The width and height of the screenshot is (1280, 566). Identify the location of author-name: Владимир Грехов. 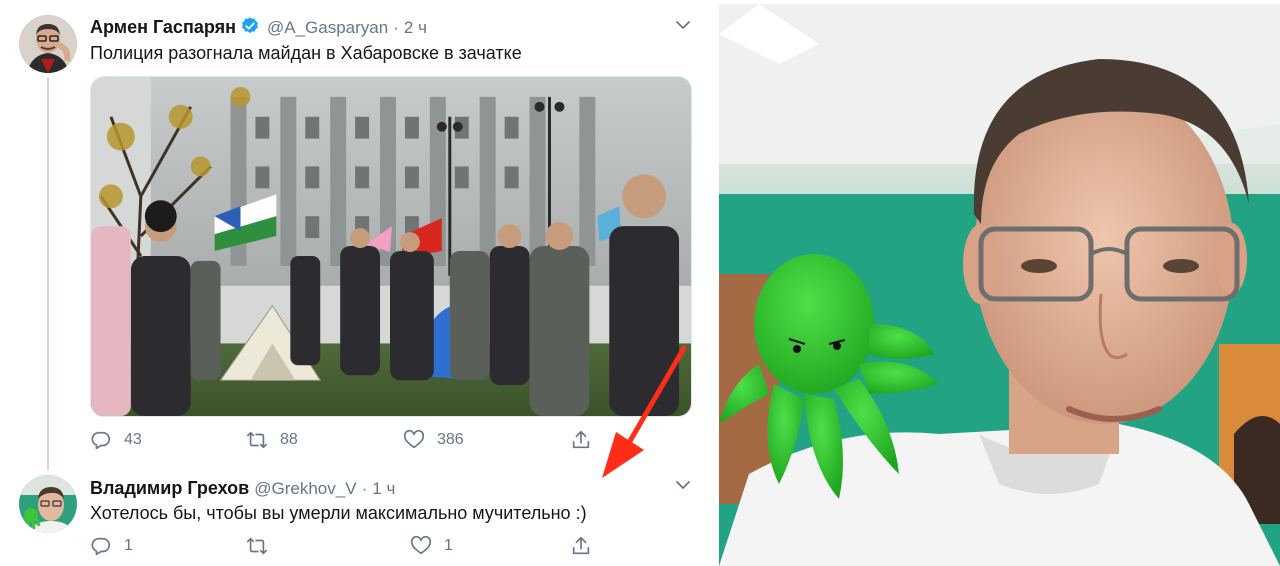
(169, 488).